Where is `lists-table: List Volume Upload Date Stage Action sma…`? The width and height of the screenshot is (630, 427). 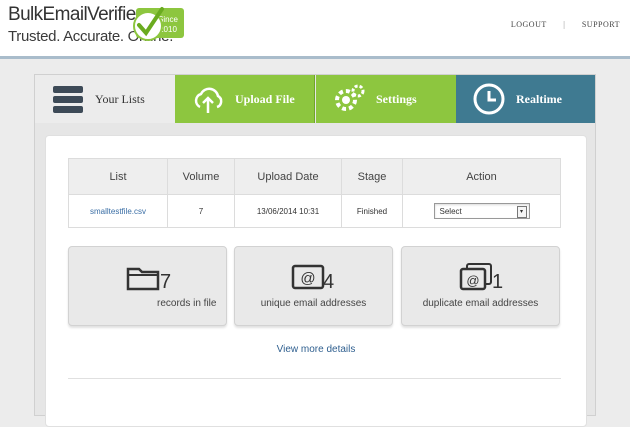 lists-table: List Volume Upload Date Stage Action sma… is located at coordinates (314, 193).